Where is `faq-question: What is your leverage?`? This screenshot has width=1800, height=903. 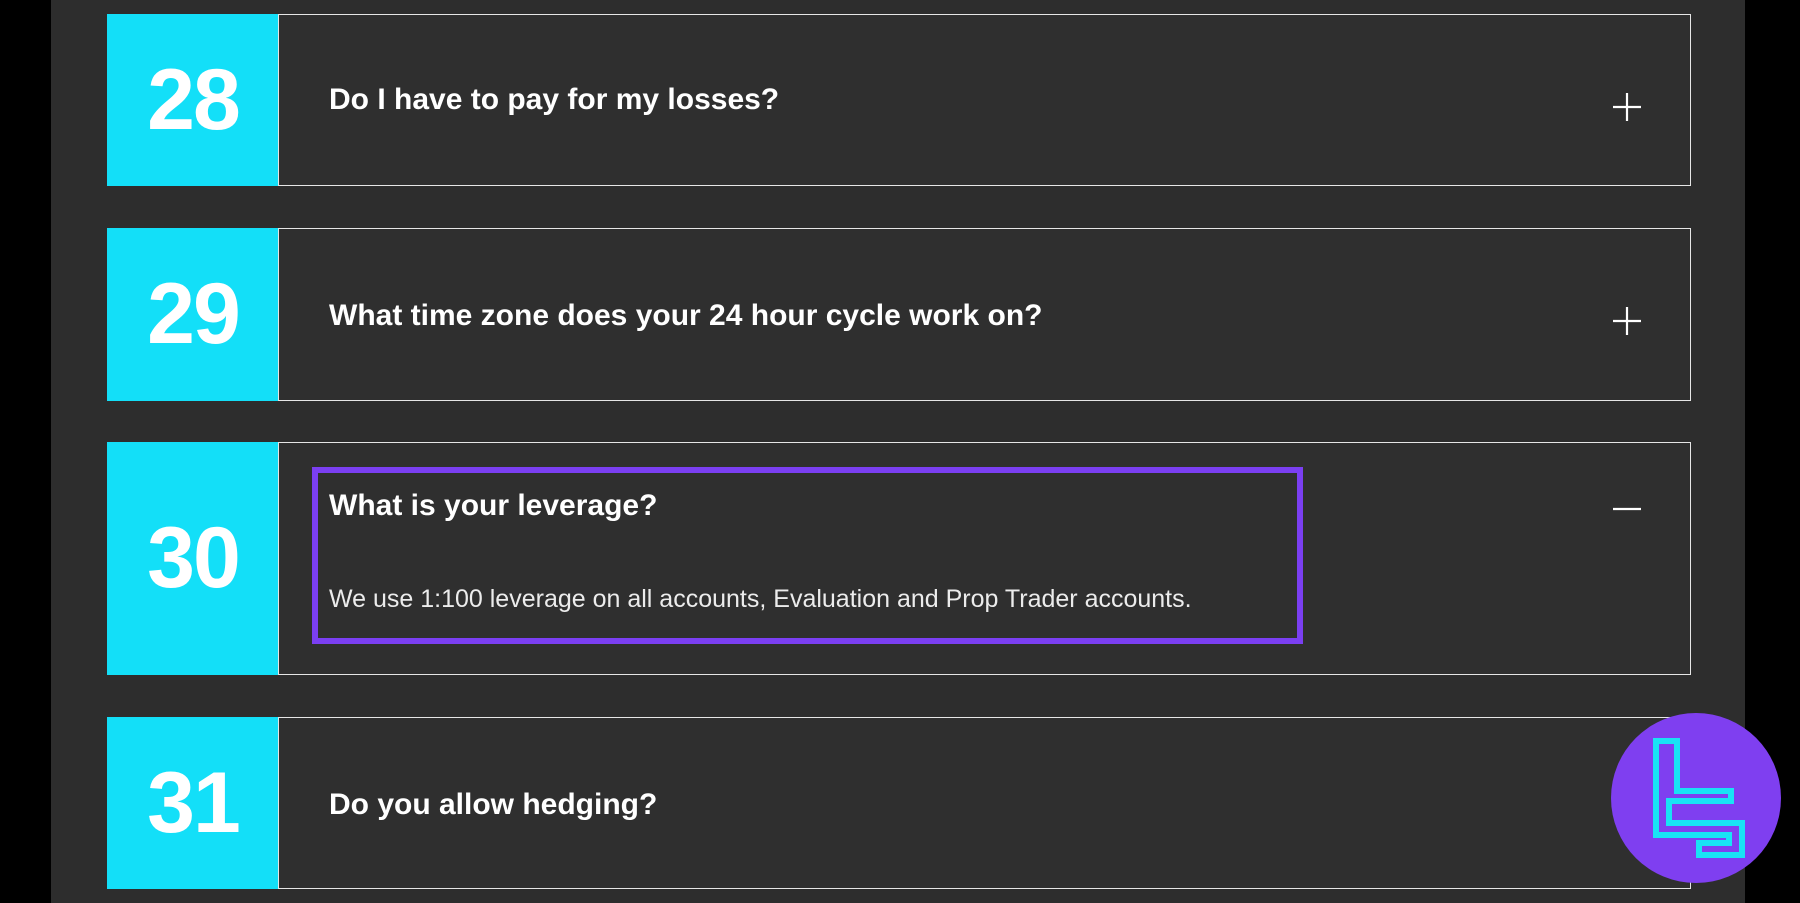 faq-question: What is your leverage? is located at coordinates (493, 505).